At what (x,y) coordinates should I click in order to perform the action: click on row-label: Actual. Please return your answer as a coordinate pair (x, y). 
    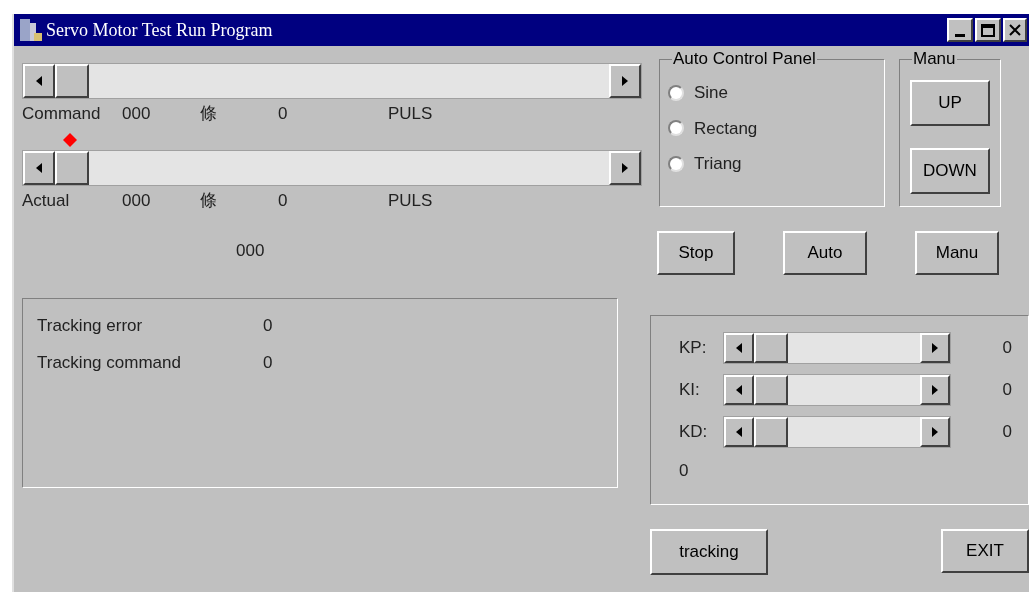
    Looking at the image, I should click on (46, 201).